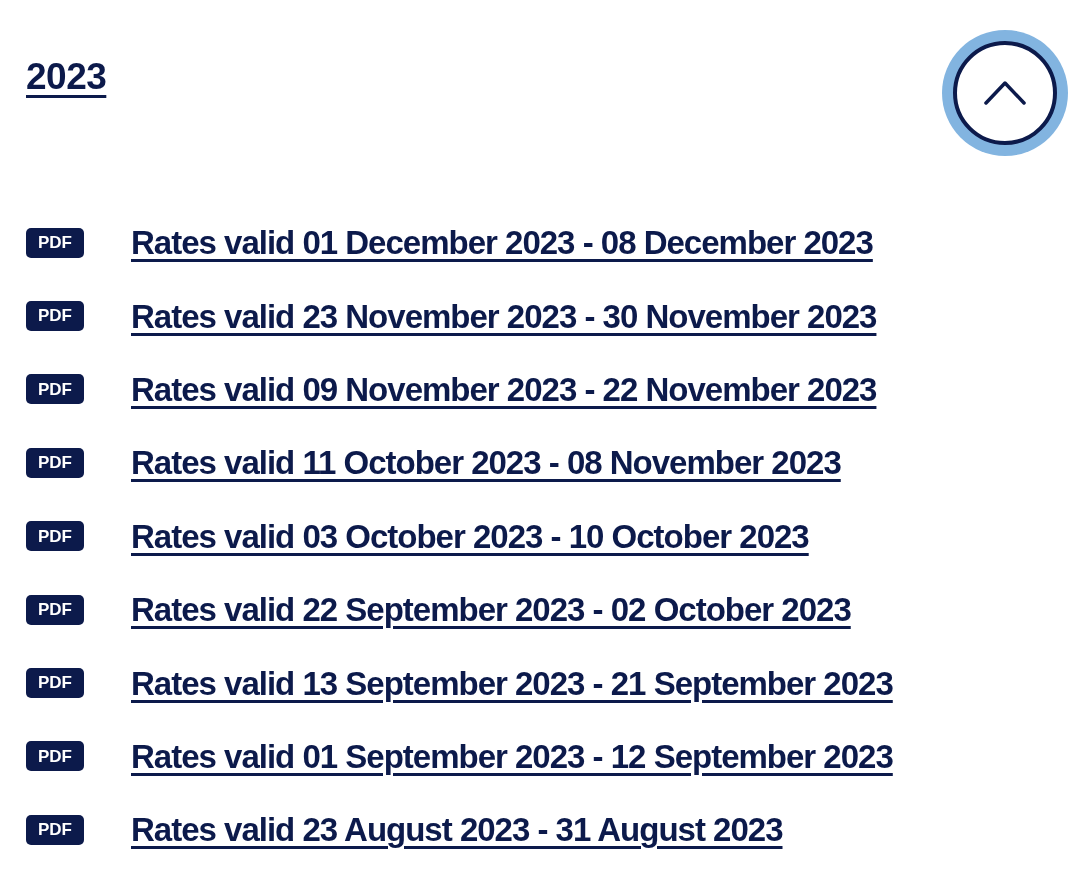 The height and width of the screenshot is (890, 1080). I want to click on document-link: Rates valid 01 December 2023 - 08 December 2023, so click(502, 243).